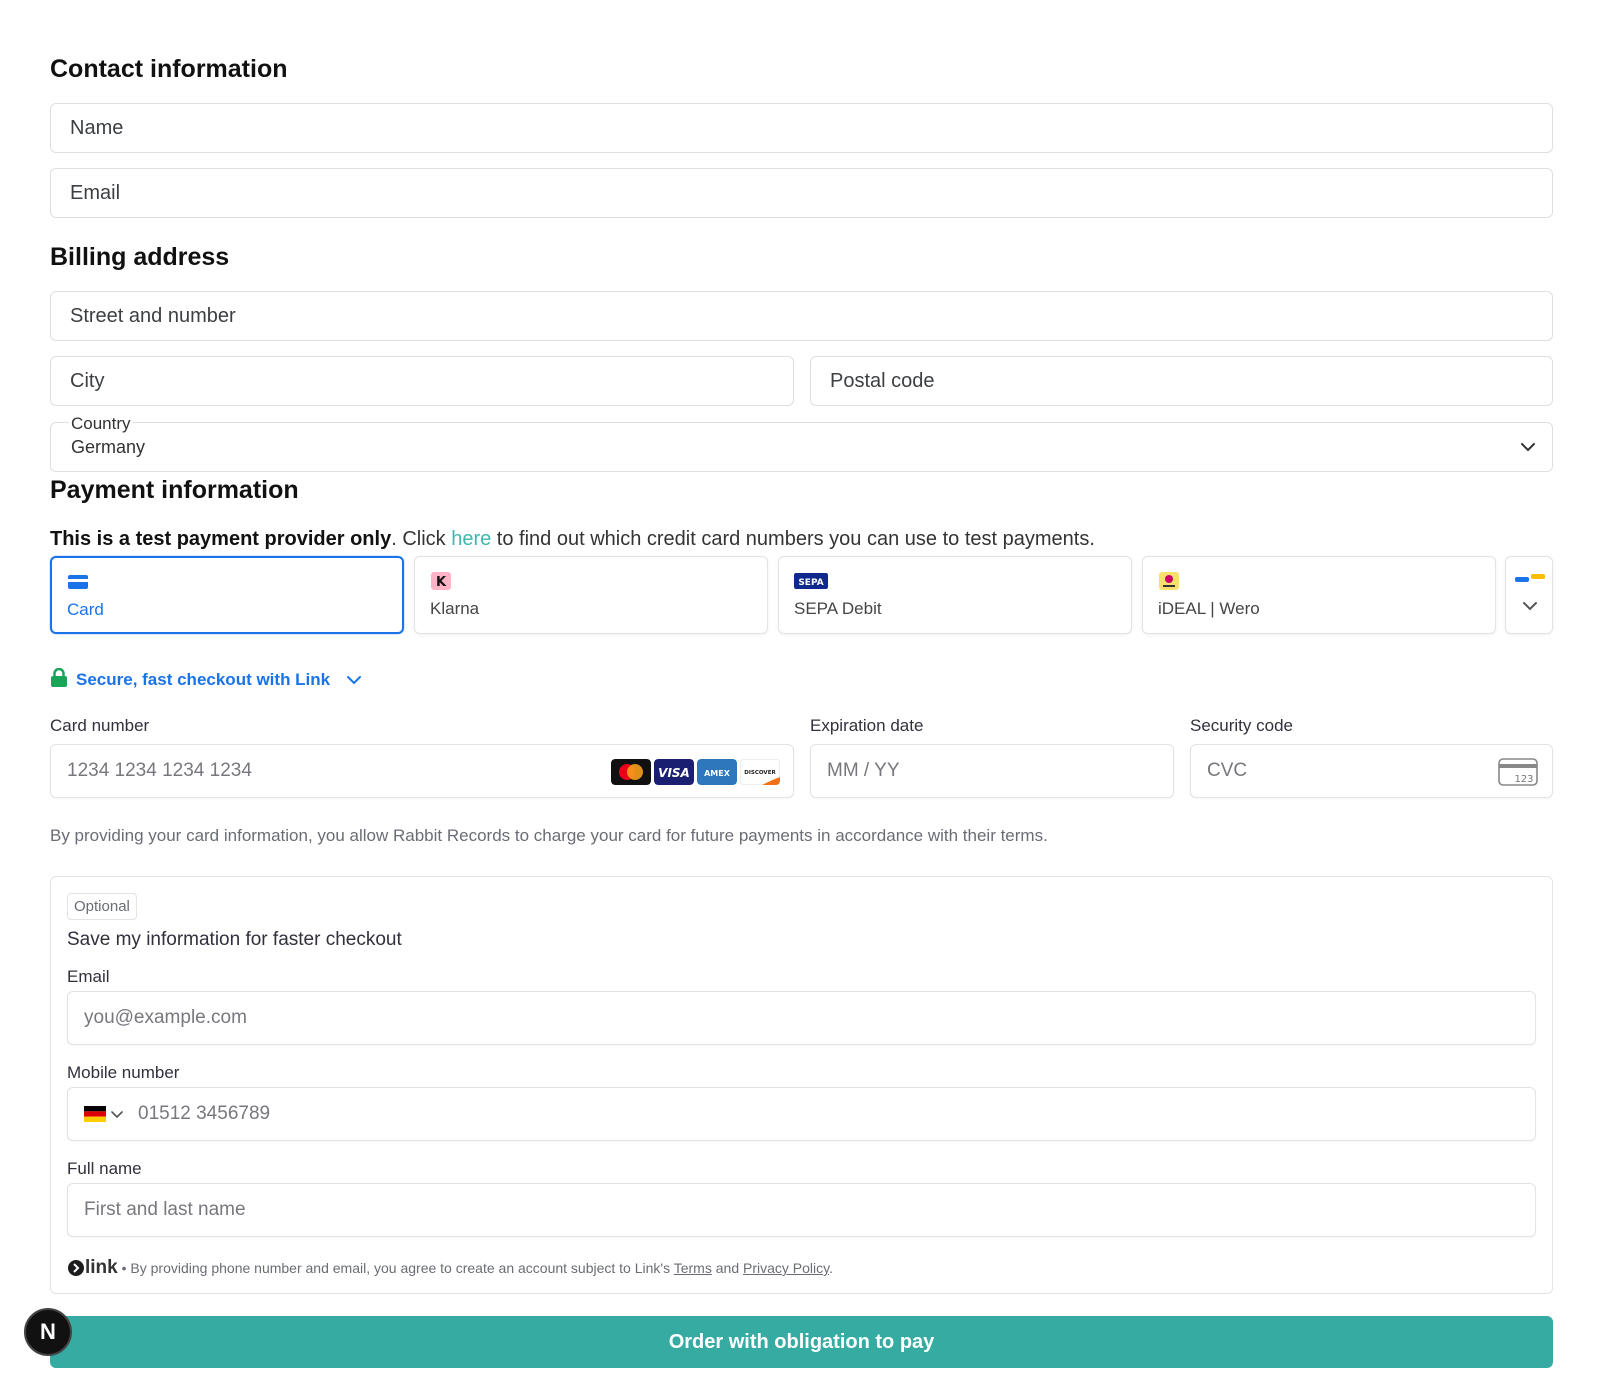 The height and width of the screenshot is (1375, 1600). I want to click on mastercard-icon, so click(631, 772).